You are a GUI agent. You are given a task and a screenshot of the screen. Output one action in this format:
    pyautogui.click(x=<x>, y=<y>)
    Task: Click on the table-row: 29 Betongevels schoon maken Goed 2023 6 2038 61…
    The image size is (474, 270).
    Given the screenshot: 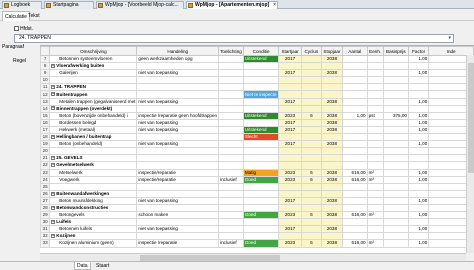 What is the action you would take?
    pyautogui.click(x=257, y=215)
    